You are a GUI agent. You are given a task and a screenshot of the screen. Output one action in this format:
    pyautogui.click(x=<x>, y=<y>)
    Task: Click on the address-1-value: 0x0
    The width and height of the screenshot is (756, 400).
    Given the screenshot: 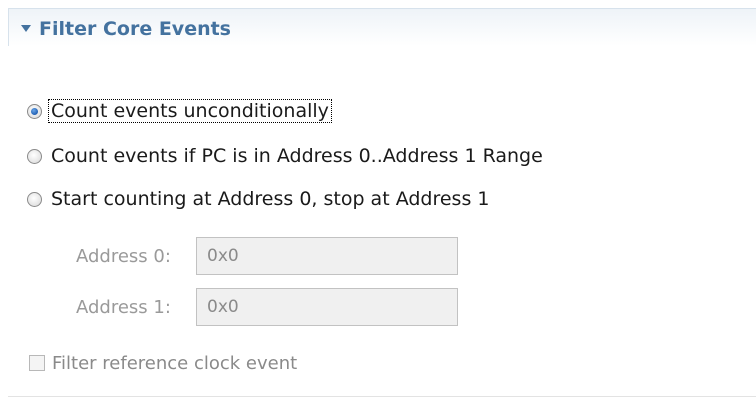 What is the action you would take?
    pyautogui.click(x=223, y=307)
    